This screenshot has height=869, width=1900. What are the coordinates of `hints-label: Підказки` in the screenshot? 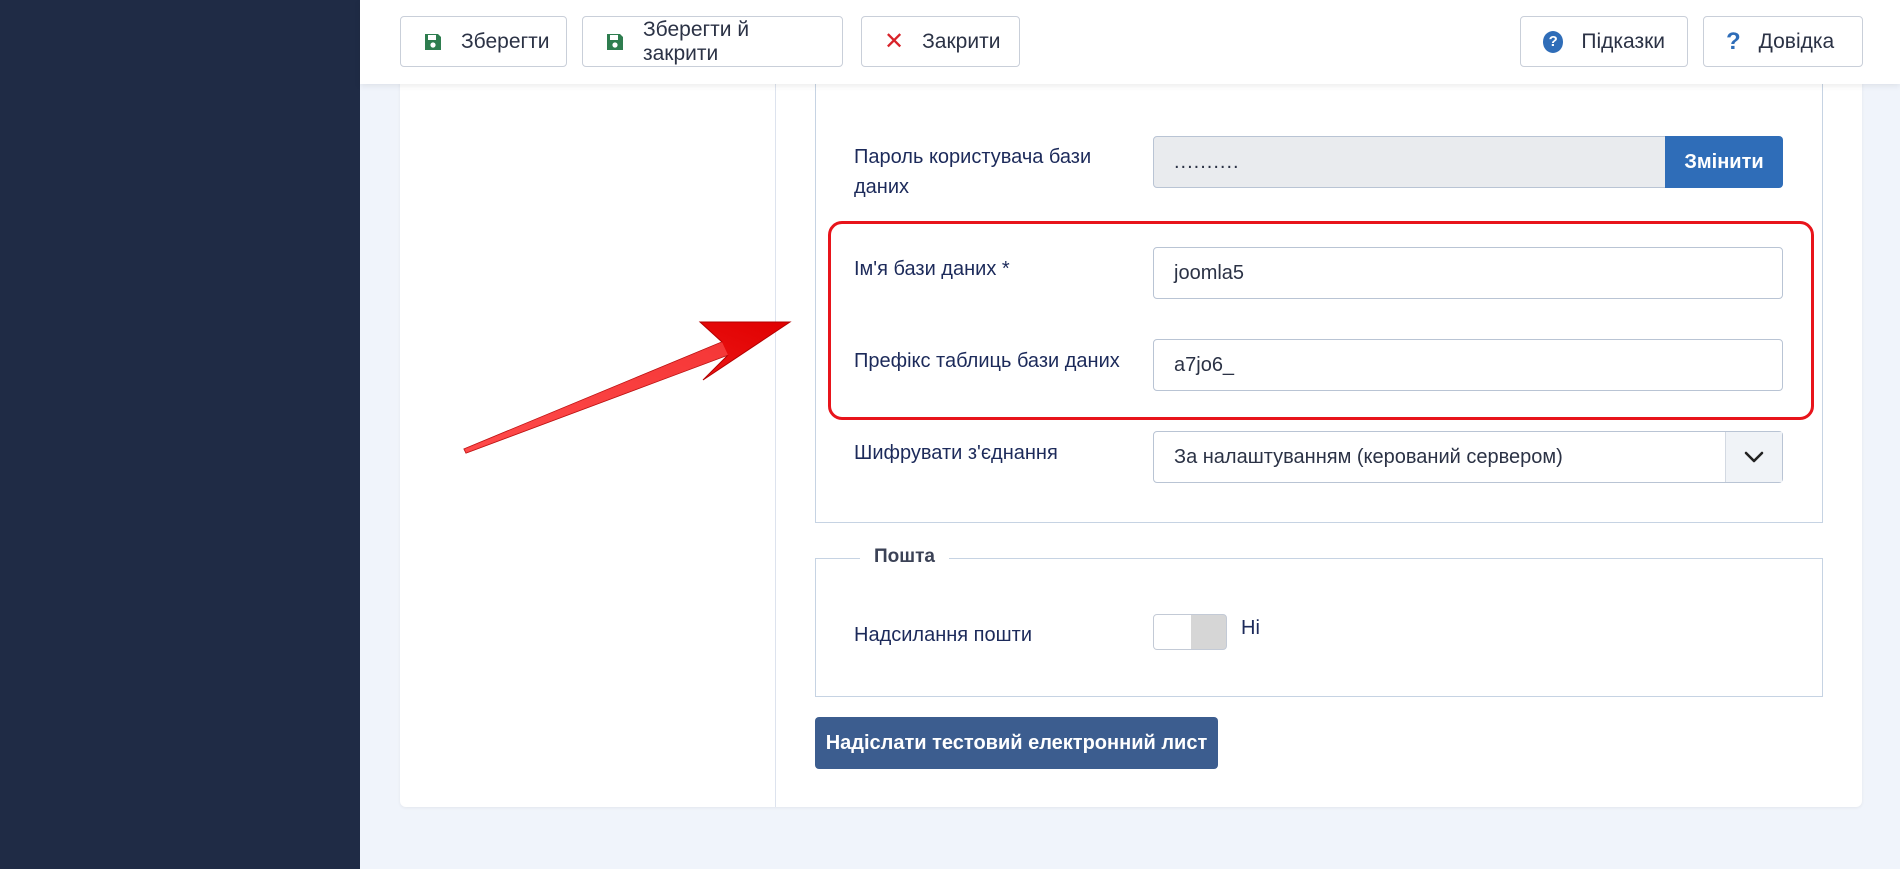 It's located at (1623, 41).